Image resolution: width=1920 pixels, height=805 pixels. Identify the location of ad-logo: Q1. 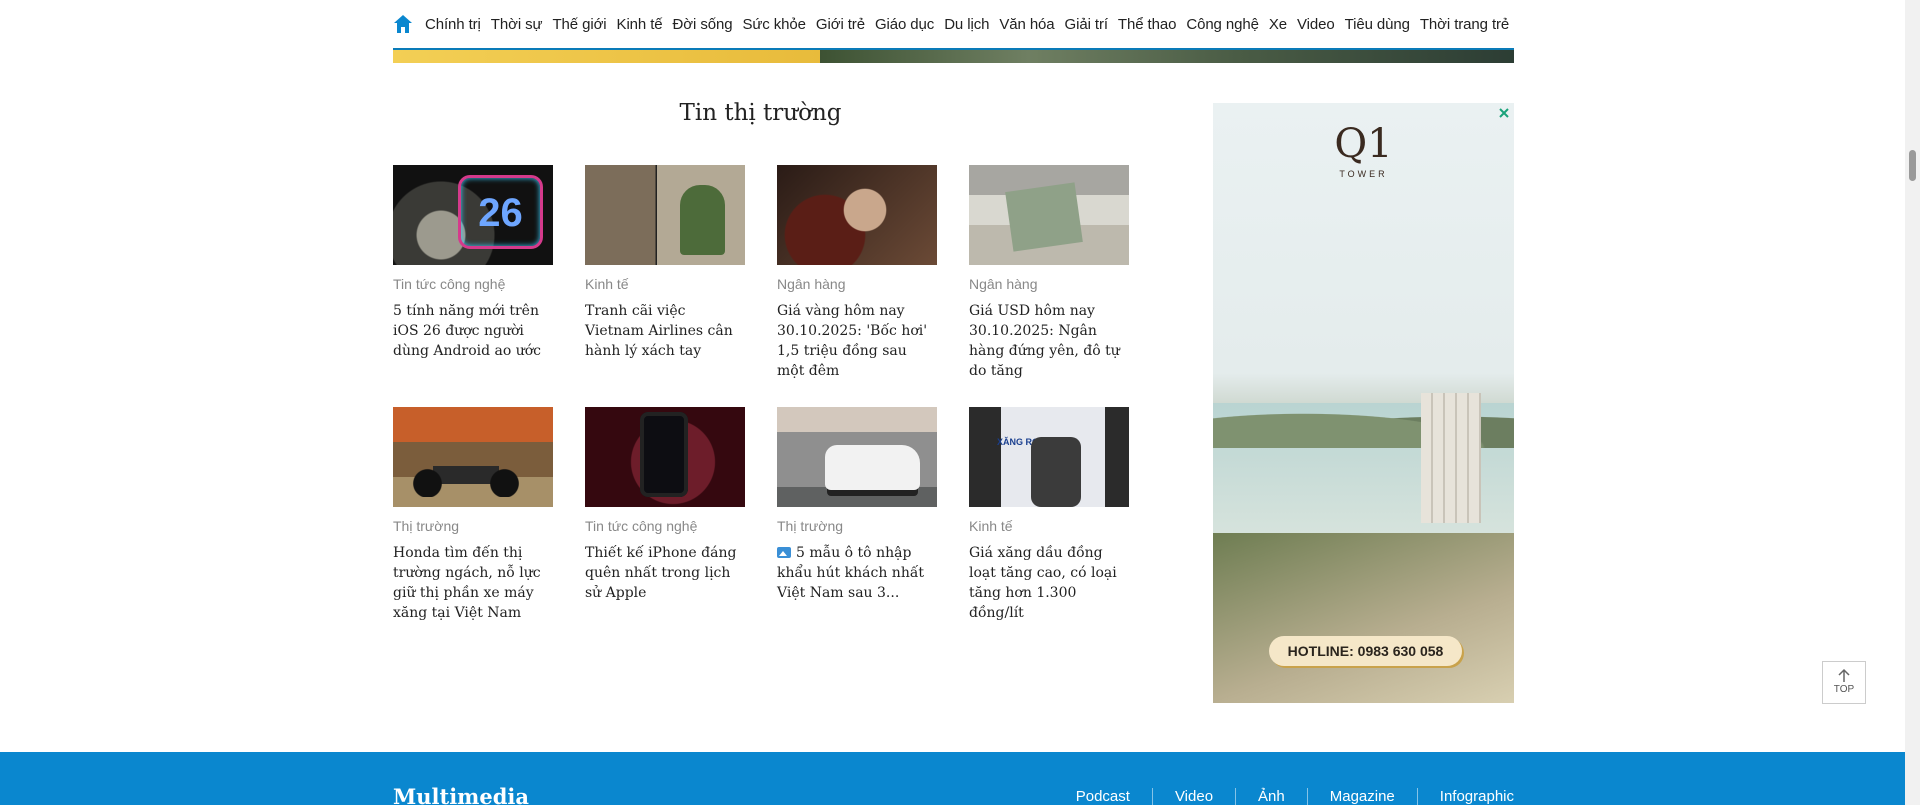
(1363, 144).